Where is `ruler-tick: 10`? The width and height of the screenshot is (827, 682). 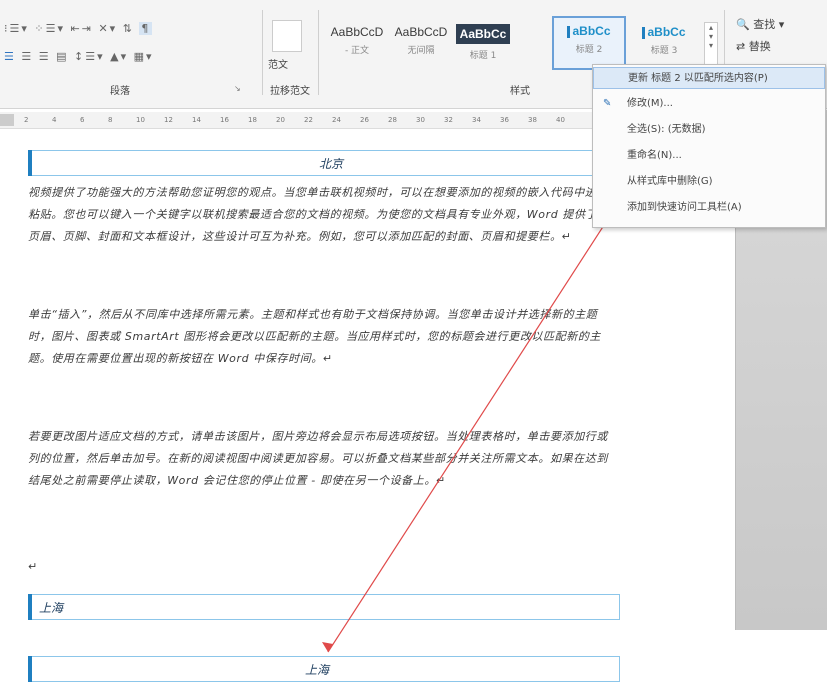 ruler-tick: 10 is located at coordinates (140, 120).